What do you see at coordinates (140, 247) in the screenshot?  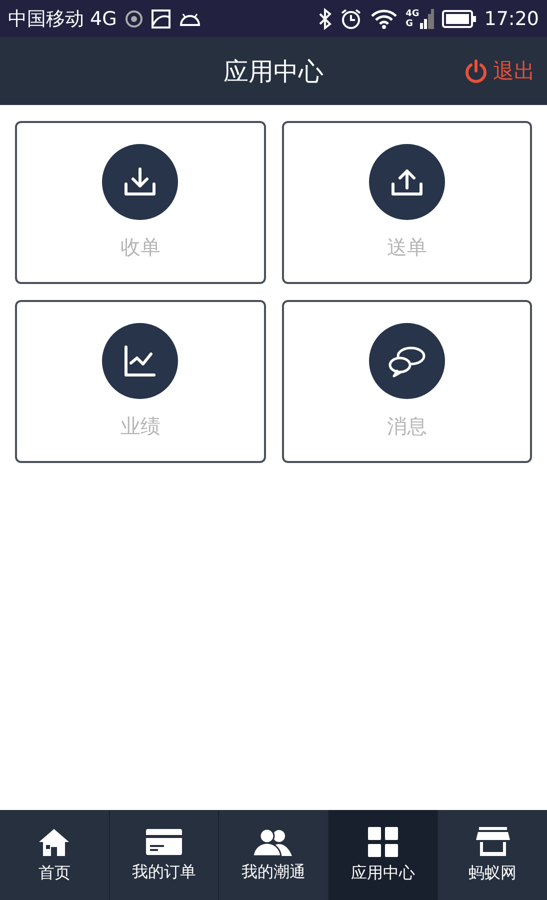 I see `app-label: 收单` at bounding box center [140, 247].